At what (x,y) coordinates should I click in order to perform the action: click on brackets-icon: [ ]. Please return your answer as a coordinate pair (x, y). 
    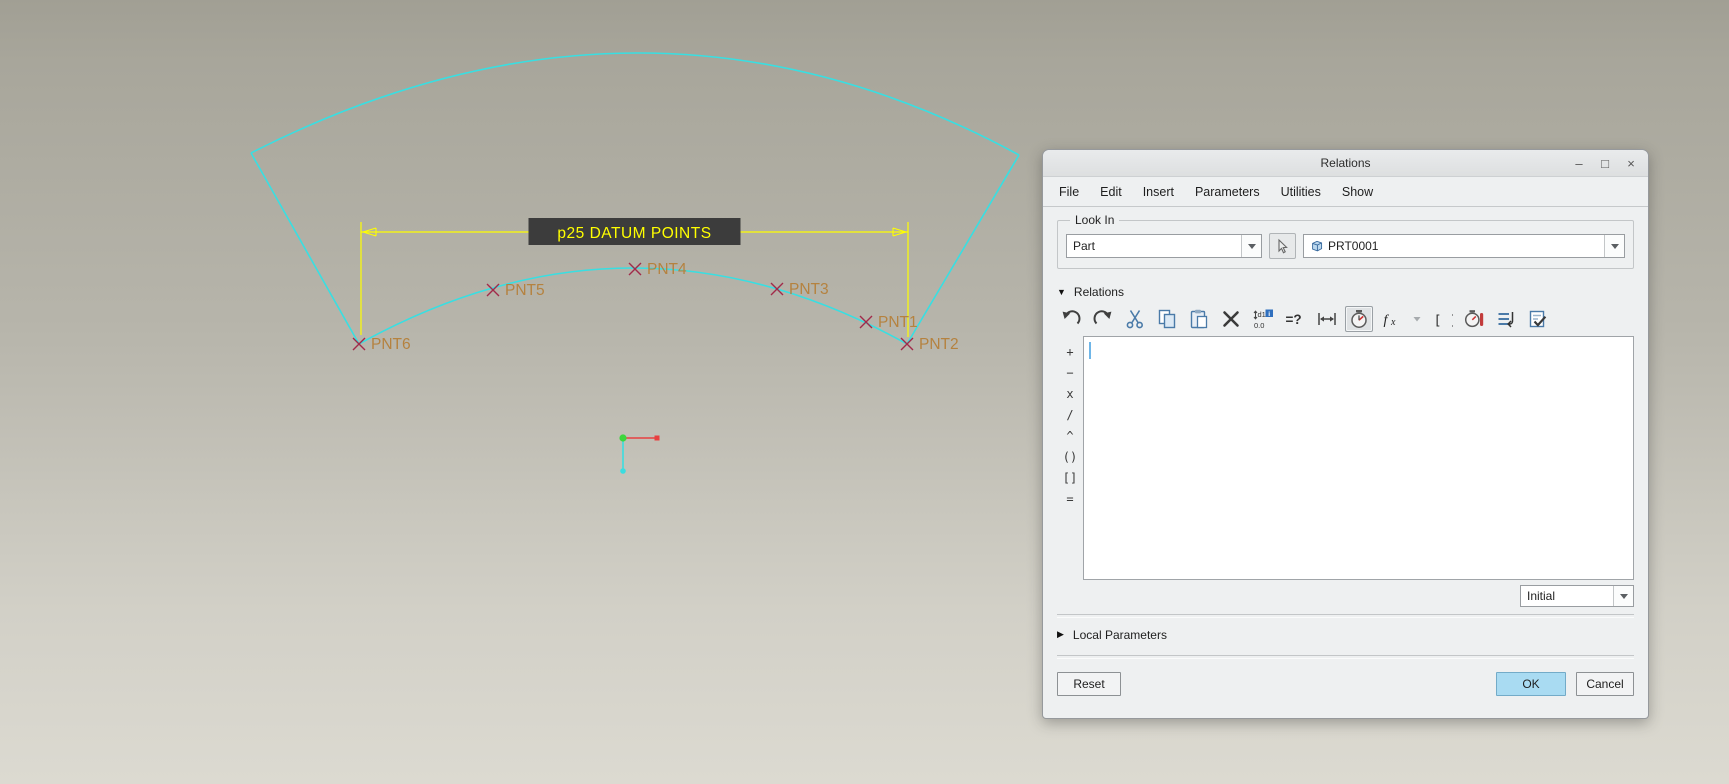
    Looking at the image, I should click on (1442, 319).